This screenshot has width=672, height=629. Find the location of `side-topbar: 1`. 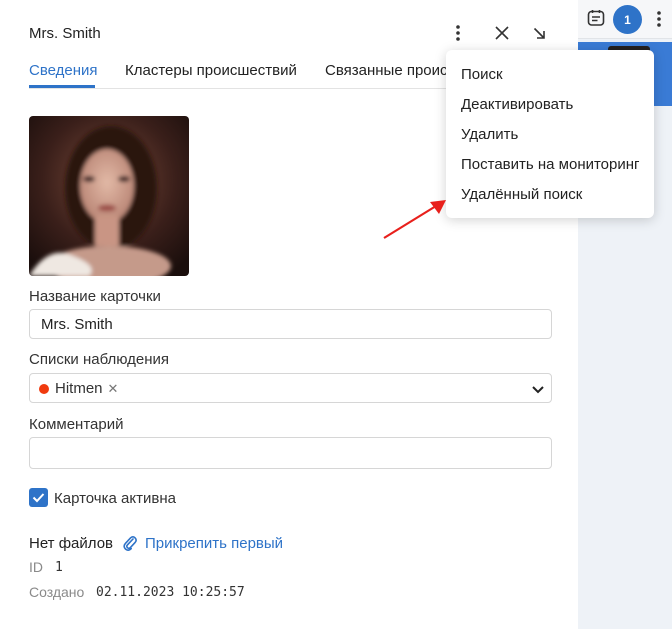

side-topbar: 1 is located at coordinates (625, 19).